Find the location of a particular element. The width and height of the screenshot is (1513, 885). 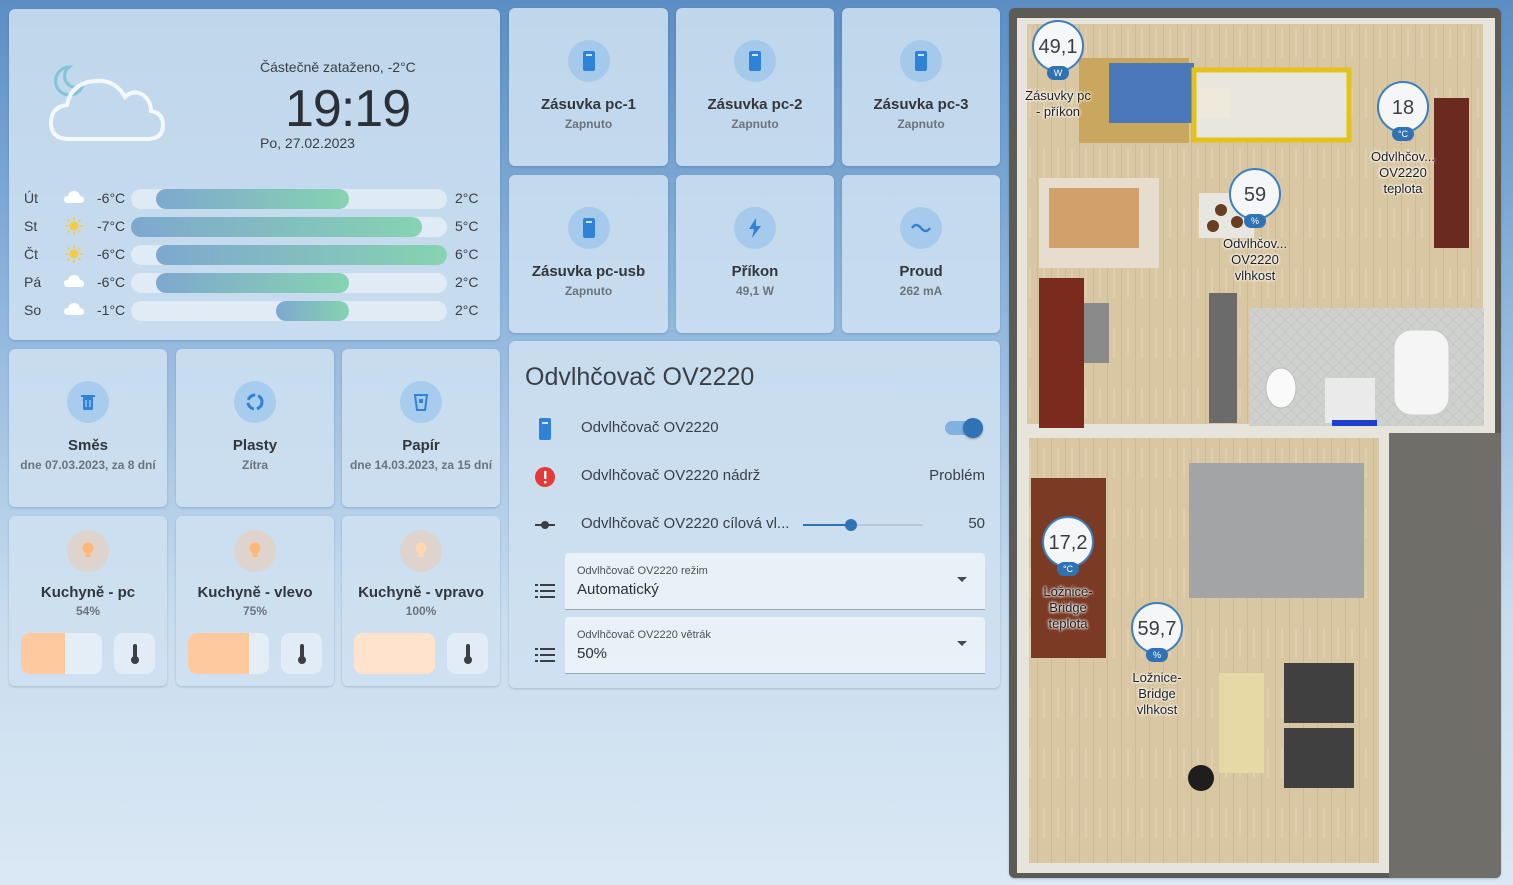

forecast-row: St -7°C 5°C is located at coordinates (259, 227).